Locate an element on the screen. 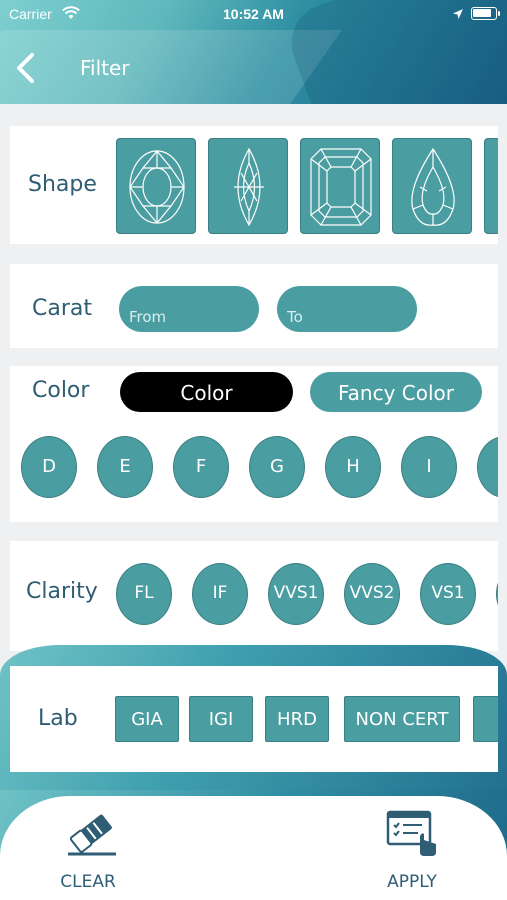 This screenshot has height=900, width=507. battery-icon is located at coordinates (485, 13).